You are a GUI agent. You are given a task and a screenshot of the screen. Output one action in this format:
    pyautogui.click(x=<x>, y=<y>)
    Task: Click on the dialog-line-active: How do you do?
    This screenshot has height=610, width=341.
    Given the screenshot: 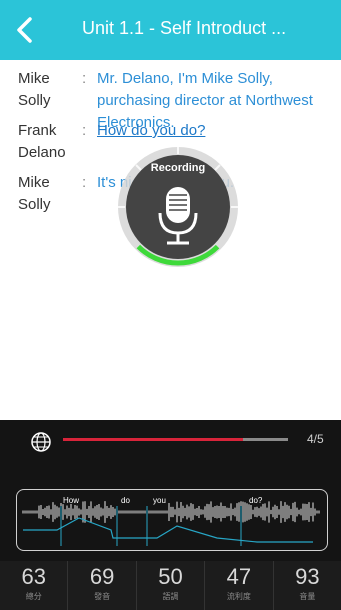 What is the action you would take?
    pyautogui.click(x=216, y=131)
    